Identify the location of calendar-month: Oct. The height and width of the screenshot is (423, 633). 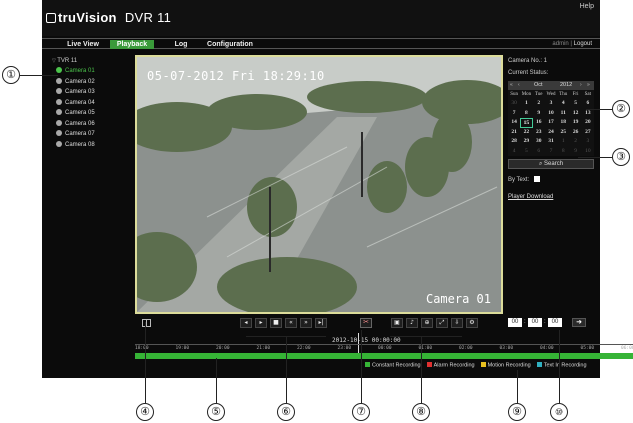
(538, 85).